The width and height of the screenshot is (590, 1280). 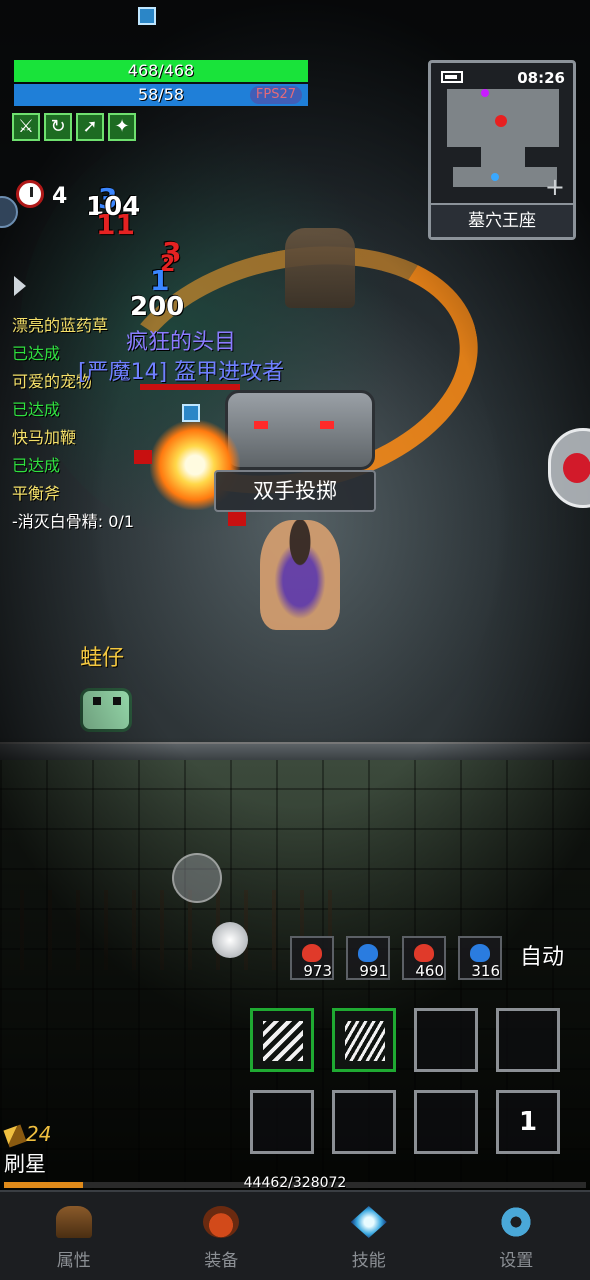 I want to click on clock-time: 08:26, so click(x=541, y=78).